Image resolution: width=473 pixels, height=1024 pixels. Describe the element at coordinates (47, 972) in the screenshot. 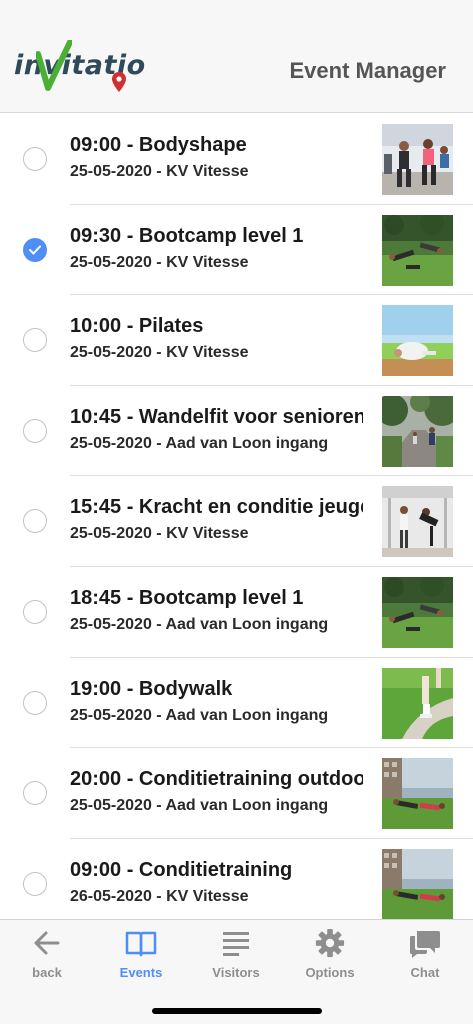

I see `tab-label: back` at that location.